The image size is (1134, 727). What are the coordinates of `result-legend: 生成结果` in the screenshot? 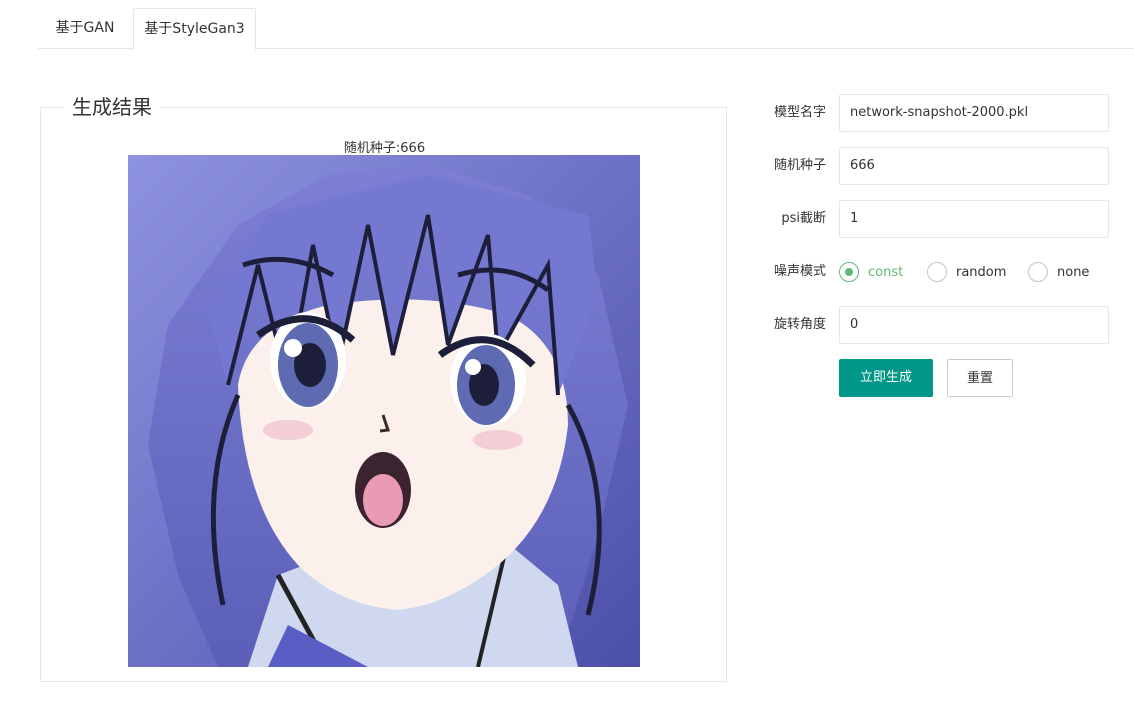 It's located at (112, 107).